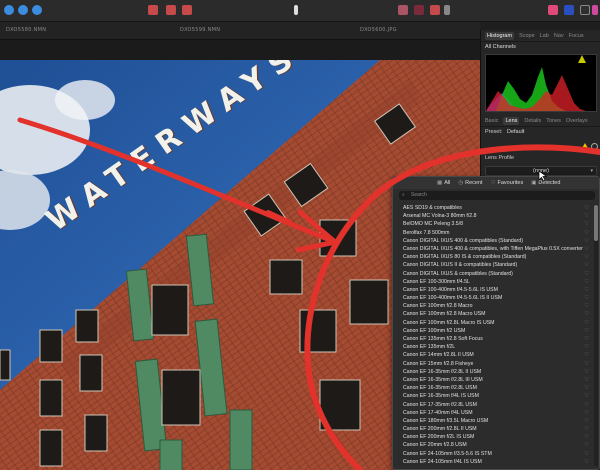  Describe the element at coordinates (594, 146) in the screenshot. I see `reset-icon` at that location.